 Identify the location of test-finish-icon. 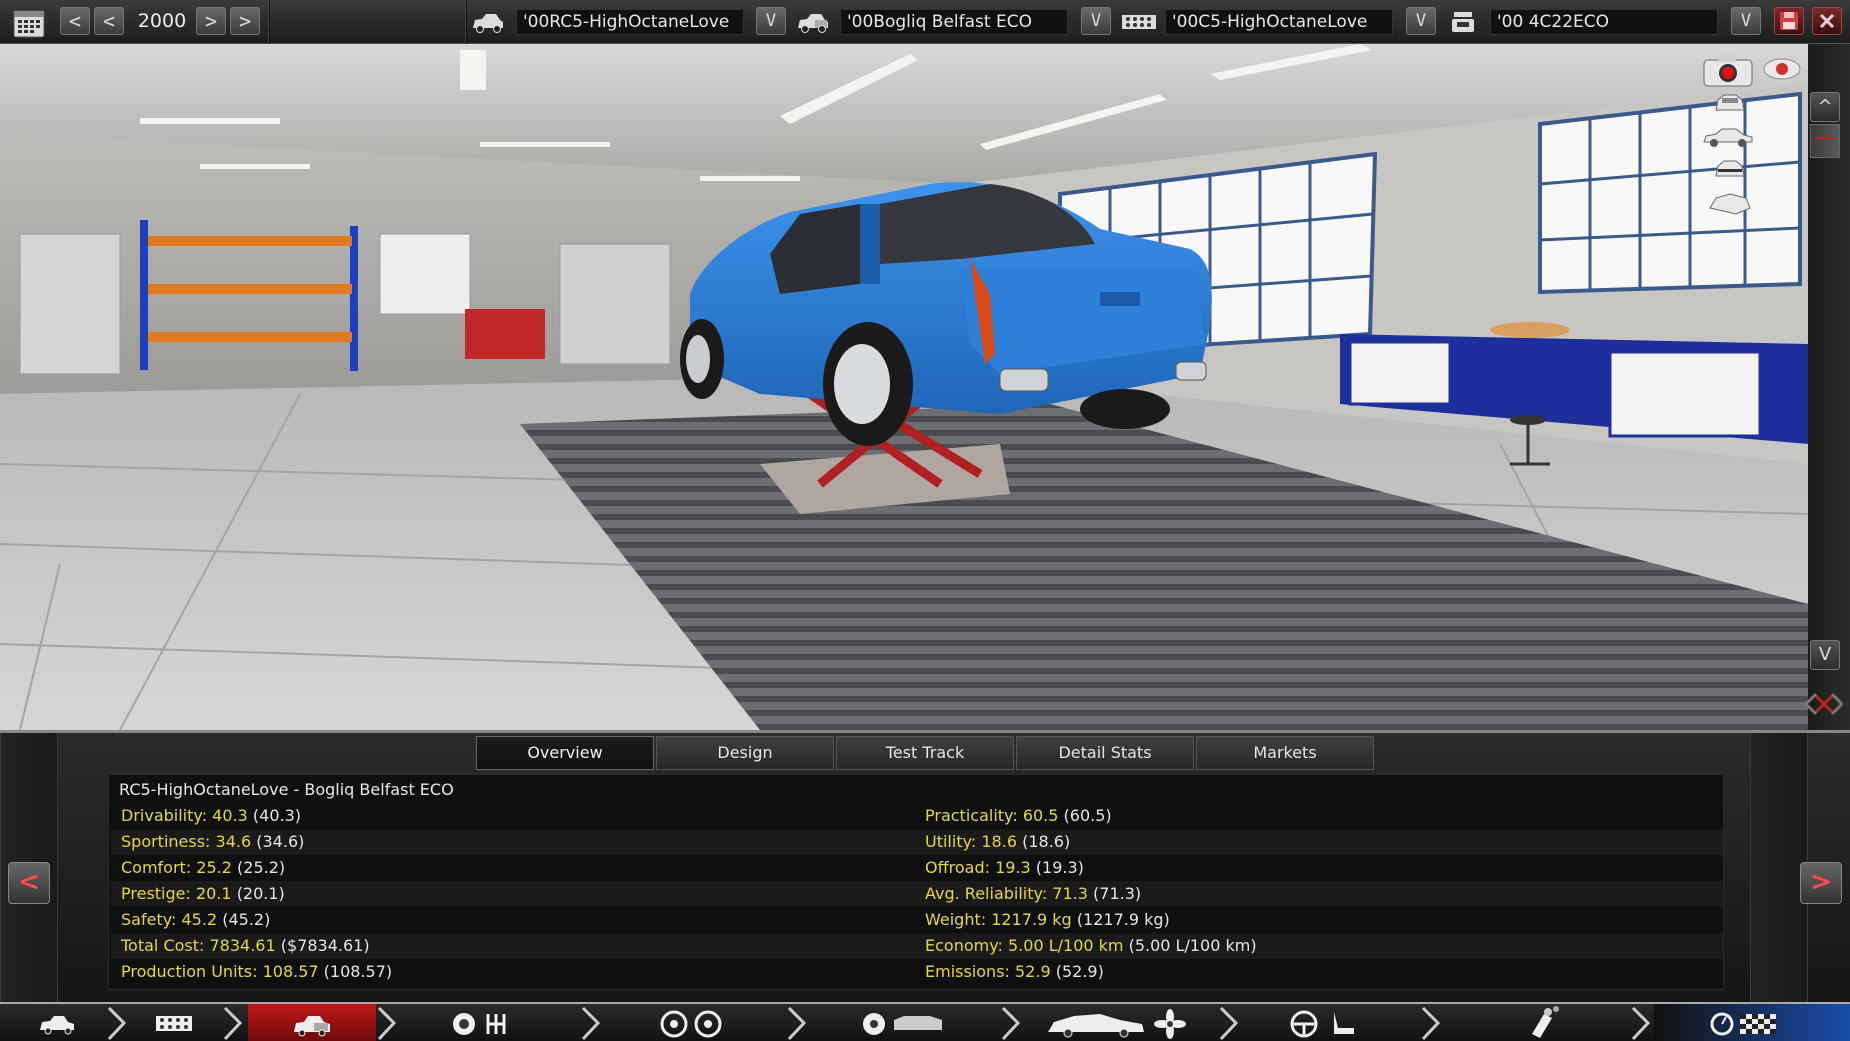
(1743, 1024).